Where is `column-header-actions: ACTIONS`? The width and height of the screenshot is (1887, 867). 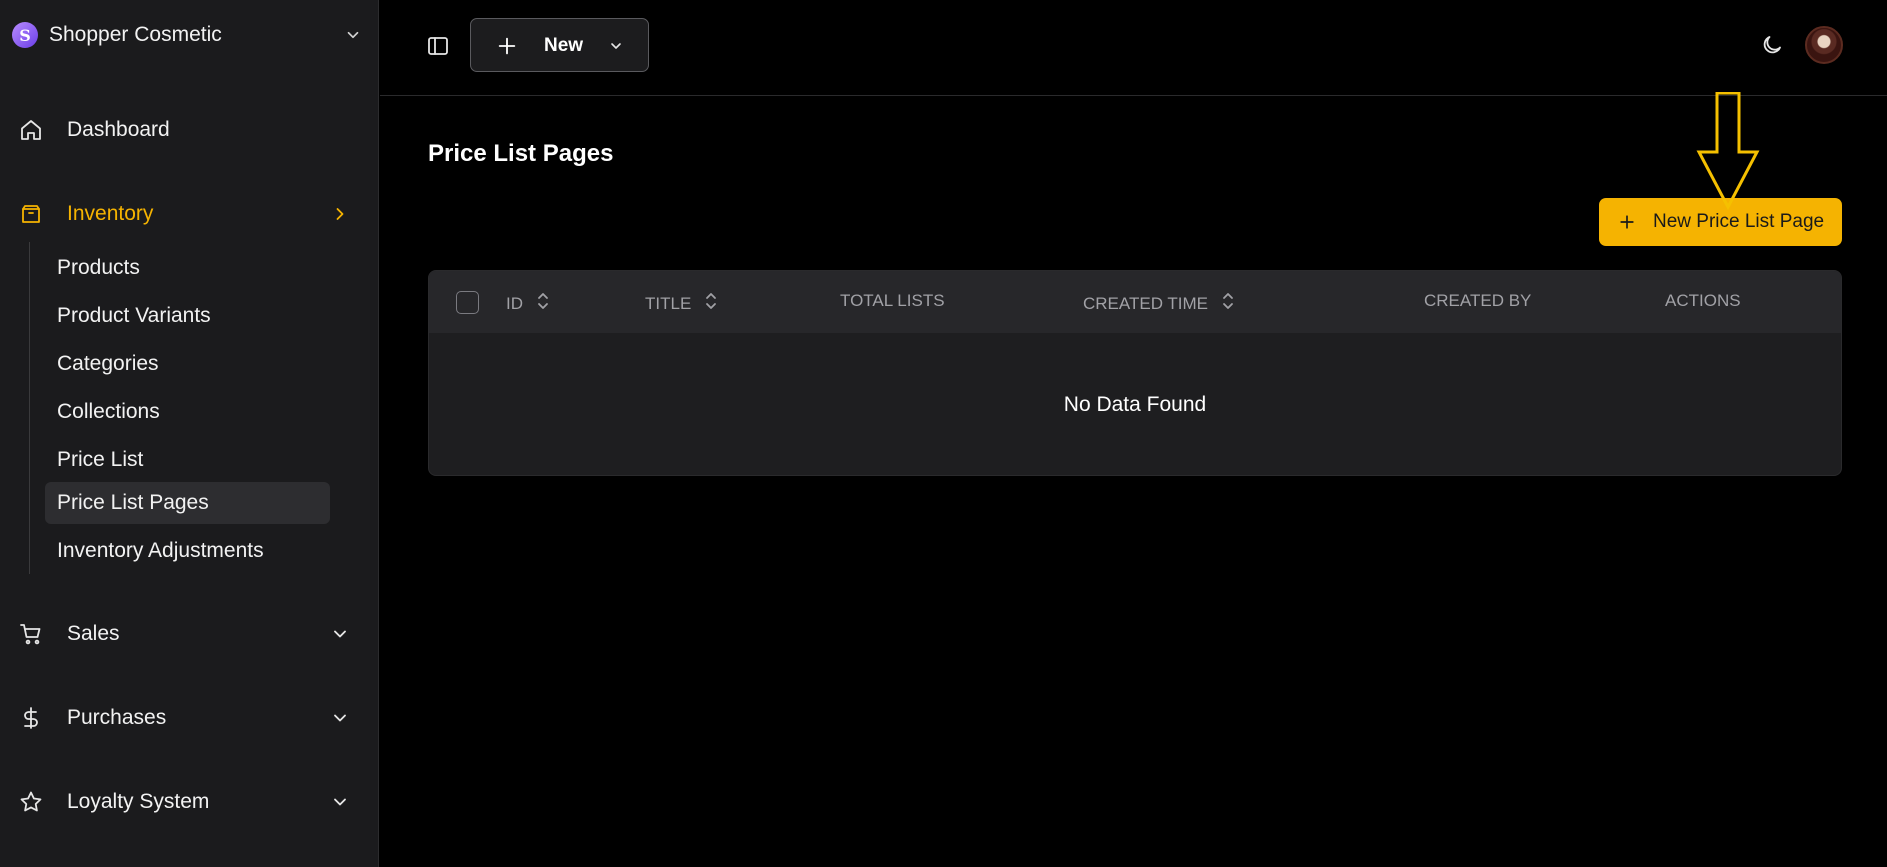
column-header-actions: ACTIONS is located at coordinates (1703, 301).